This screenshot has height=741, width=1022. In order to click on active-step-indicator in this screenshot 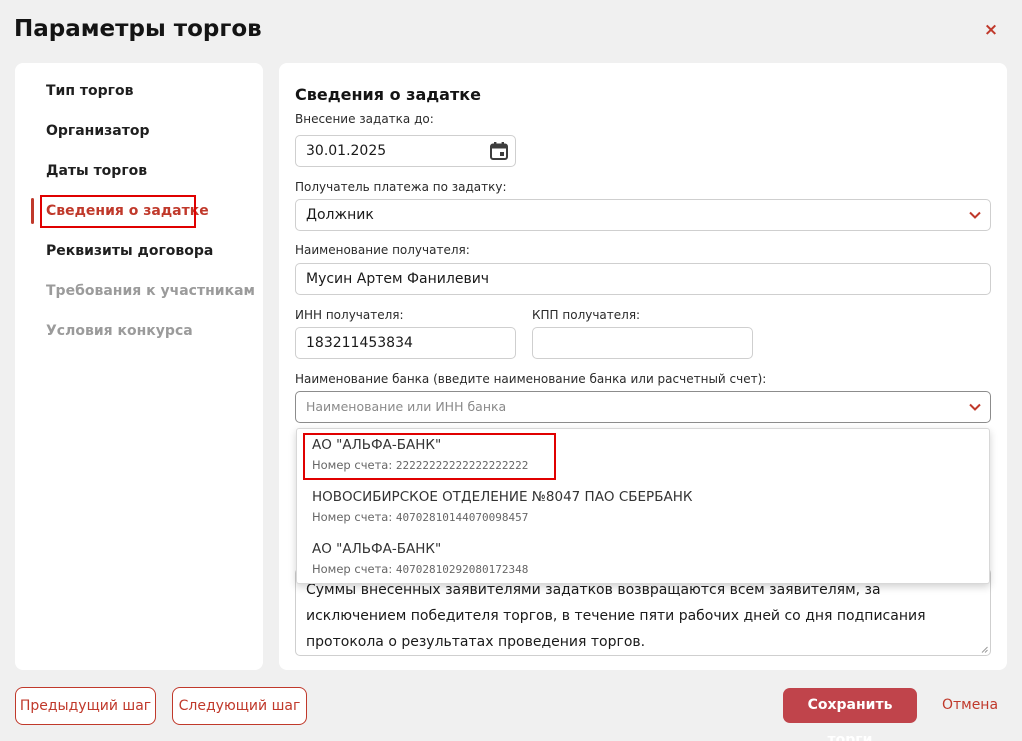, I will do `click(32, 211)`.